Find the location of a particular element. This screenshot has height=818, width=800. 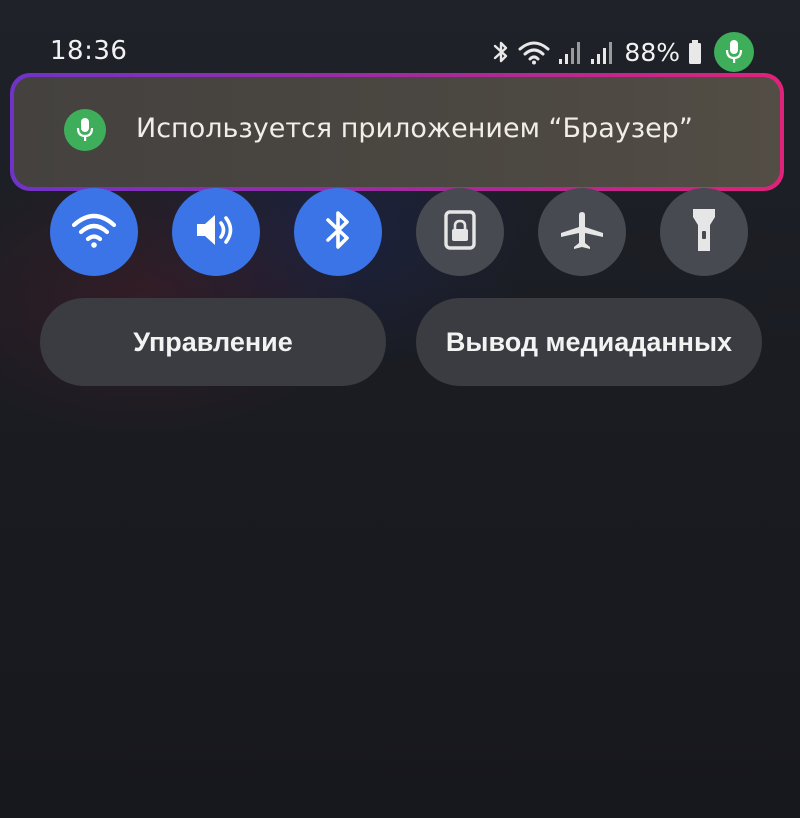

airplane-mode-toggle is located at coordinates (582, 232).